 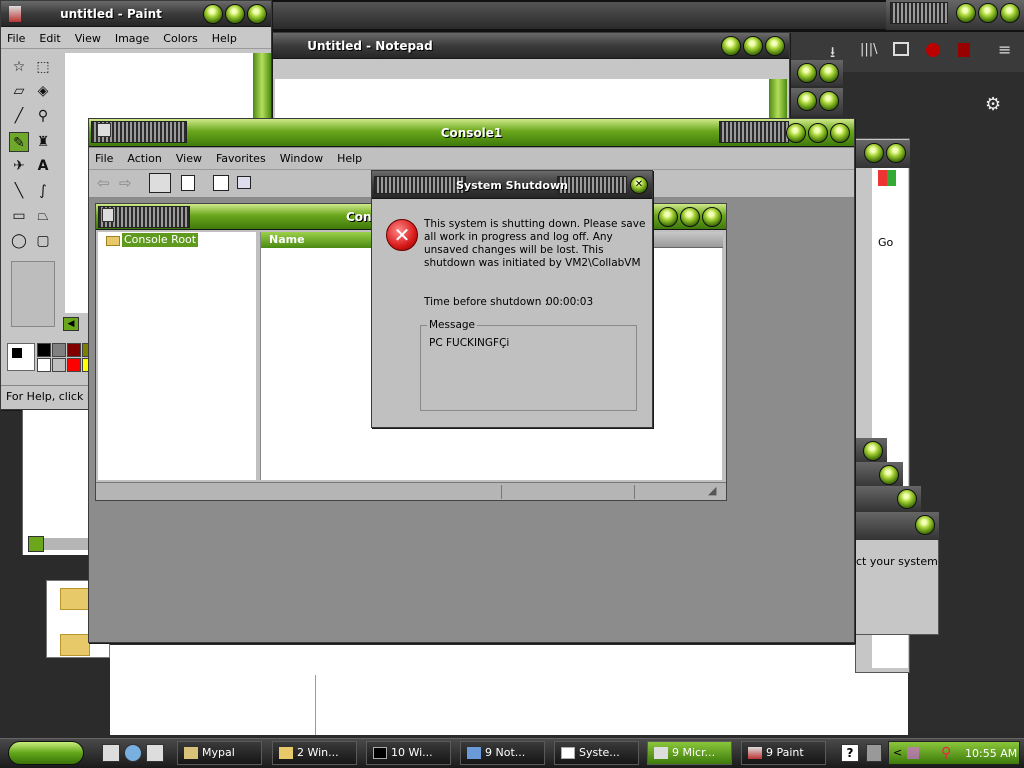 I want to click on menu-favorites: Favorites, so click(x=241, y=158).